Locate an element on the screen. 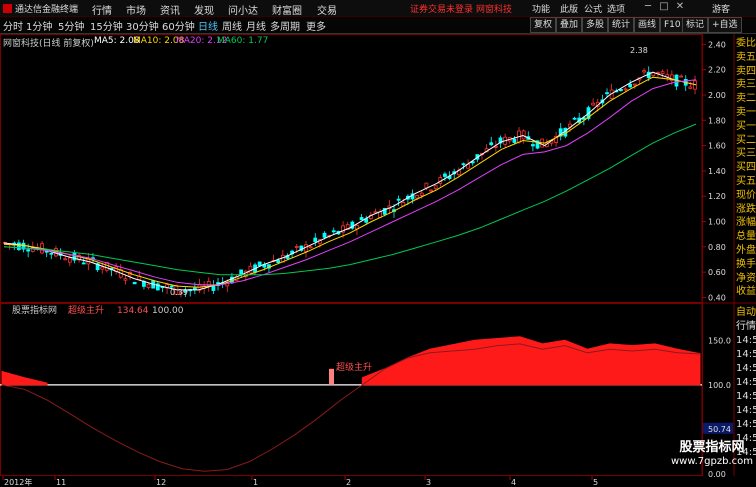  menu-function: 功能 is located at coordinates (541, 8).